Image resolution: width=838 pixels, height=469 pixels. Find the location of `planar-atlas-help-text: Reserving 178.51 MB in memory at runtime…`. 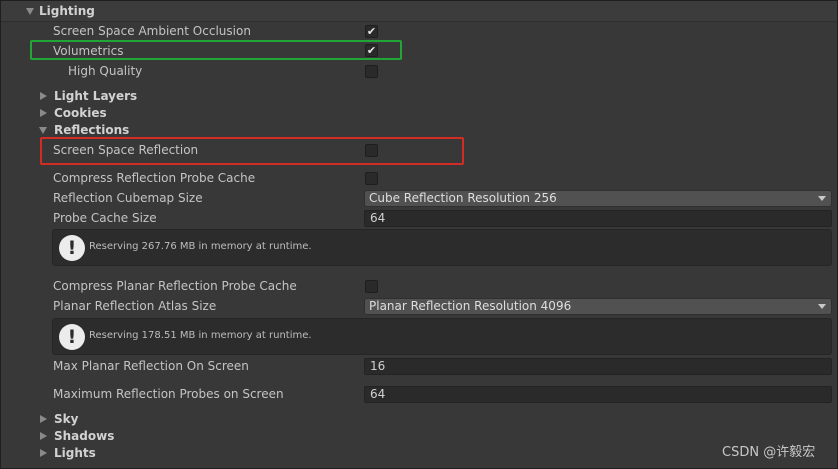

planar-atlas-help-text: Reserving 178.51 MB in memory at runtime… is located at coordinates (200, 335).